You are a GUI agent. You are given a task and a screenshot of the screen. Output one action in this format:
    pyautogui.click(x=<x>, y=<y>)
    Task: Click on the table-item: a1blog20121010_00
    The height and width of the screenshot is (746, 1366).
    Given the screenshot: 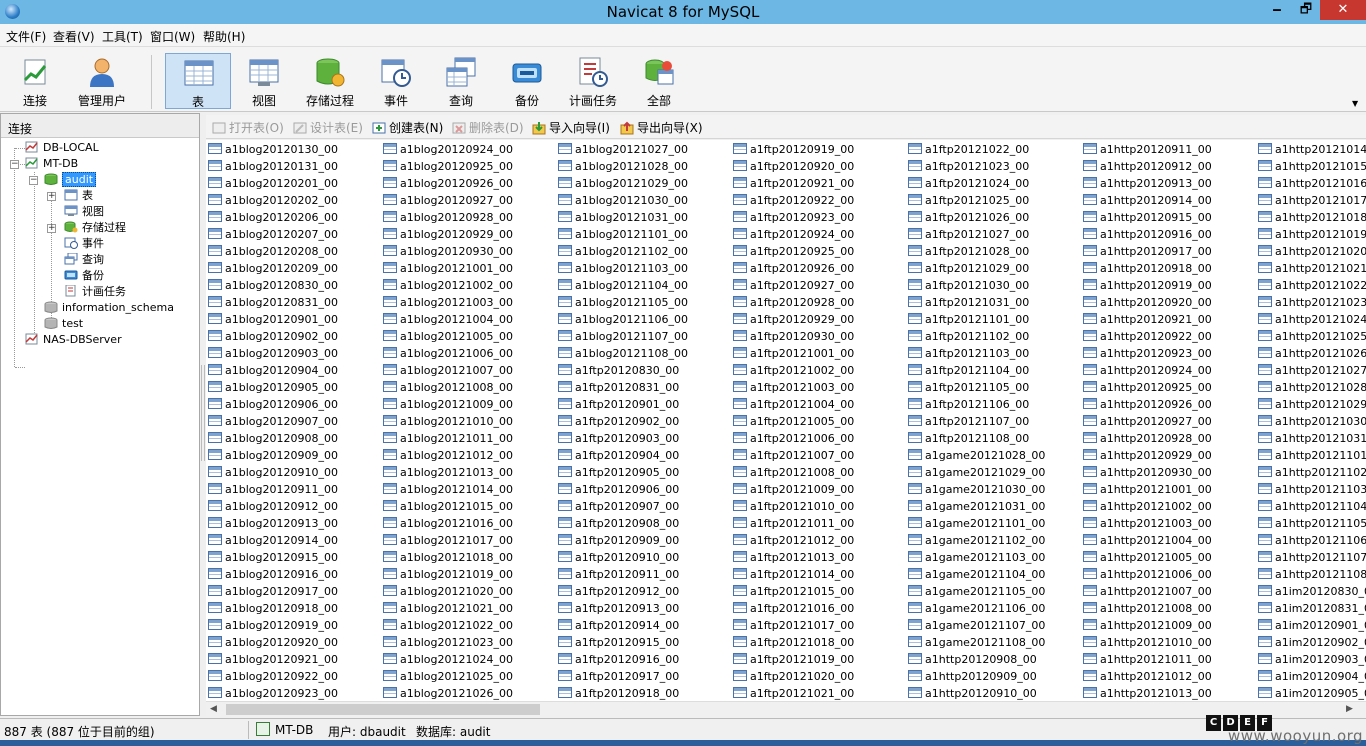 What is the action you would take?
    pyautogui.click(x=448, y=421)
    